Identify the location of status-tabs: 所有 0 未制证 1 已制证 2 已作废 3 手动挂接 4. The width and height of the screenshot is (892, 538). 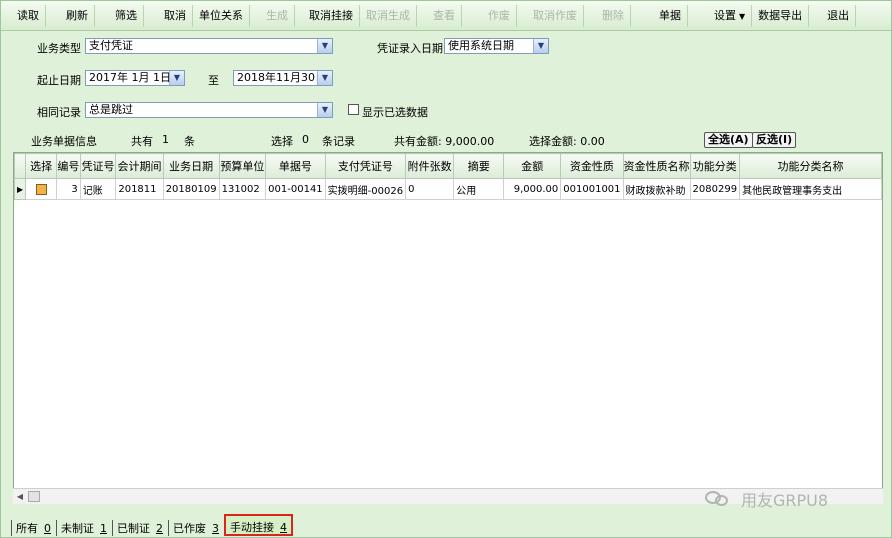
(152, 525).